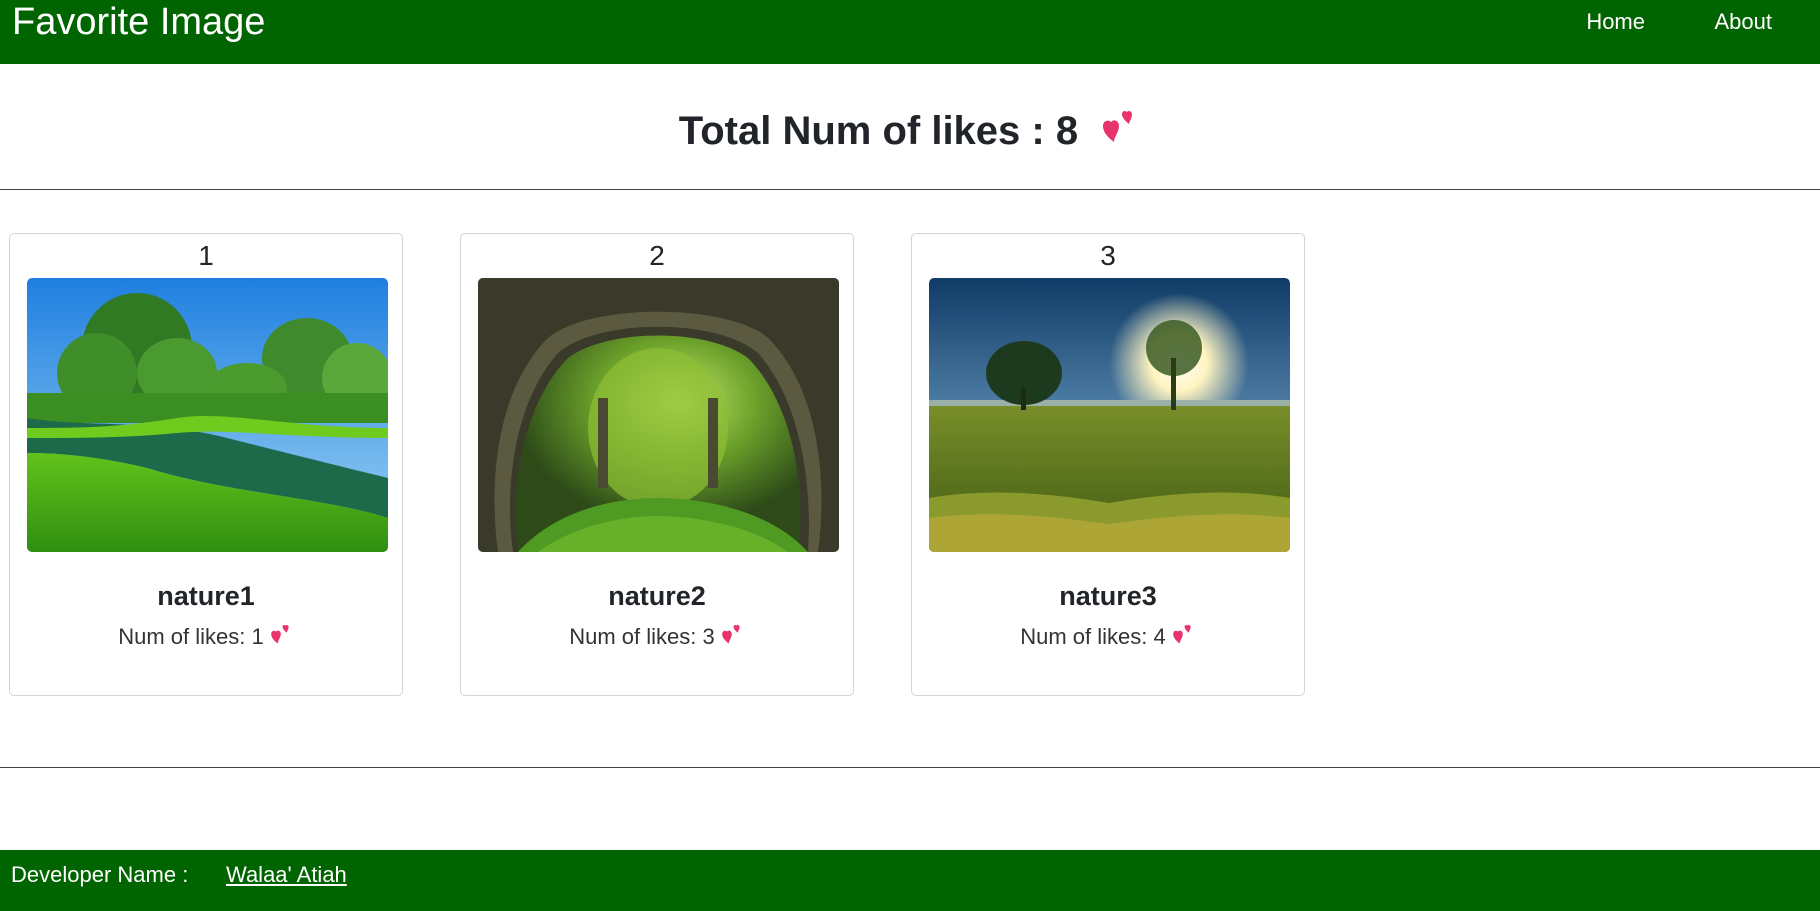  I want to click on card-image-nature2, so click(658, 415).